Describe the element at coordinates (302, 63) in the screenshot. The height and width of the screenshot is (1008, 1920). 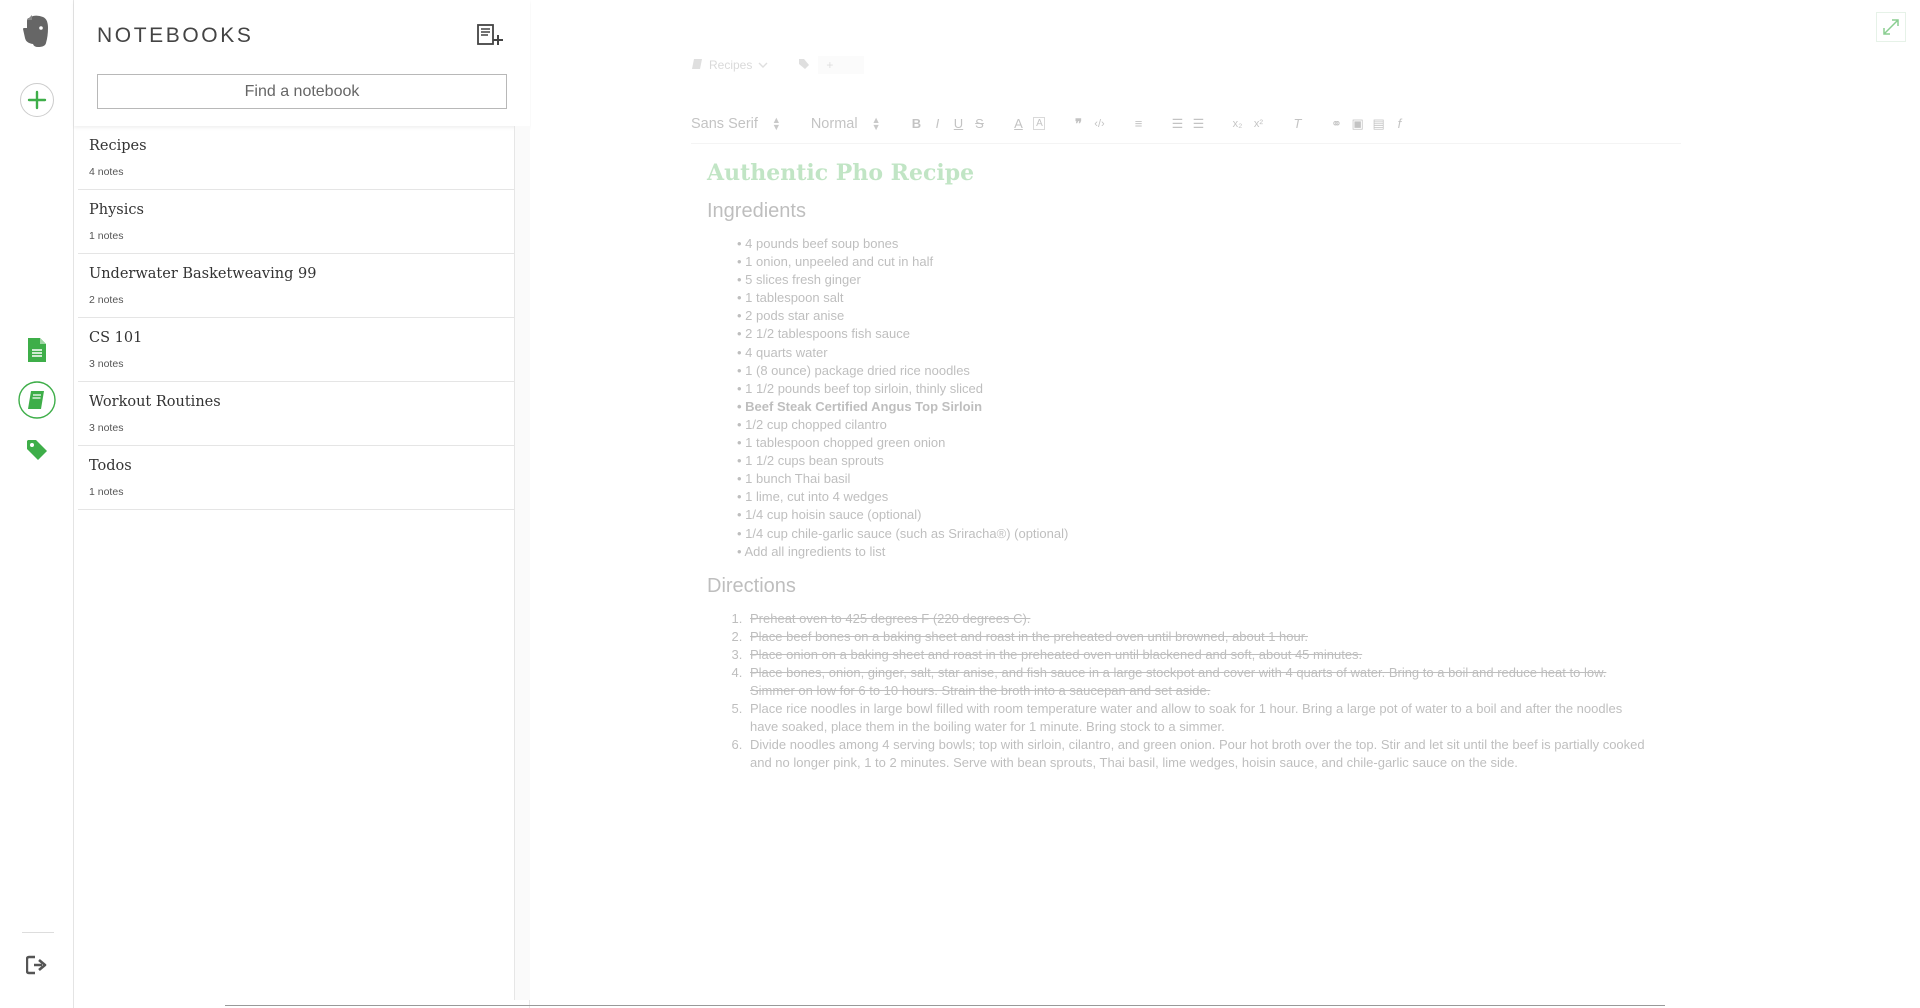
I see `notebooks-header: NOTEBOOKS` at that location.